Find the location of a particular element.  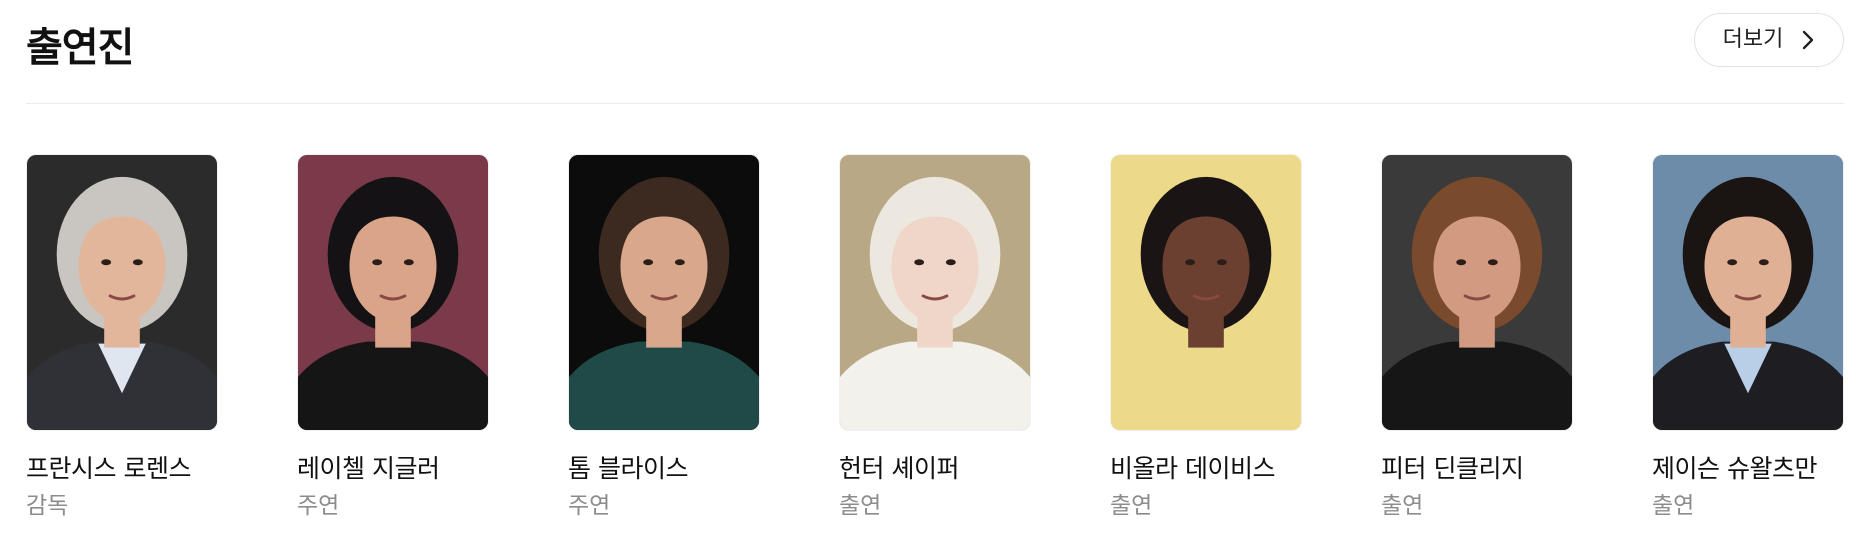

cast-card: 헌터 셰이퍼 출연 is located at coordinates (935, 344).